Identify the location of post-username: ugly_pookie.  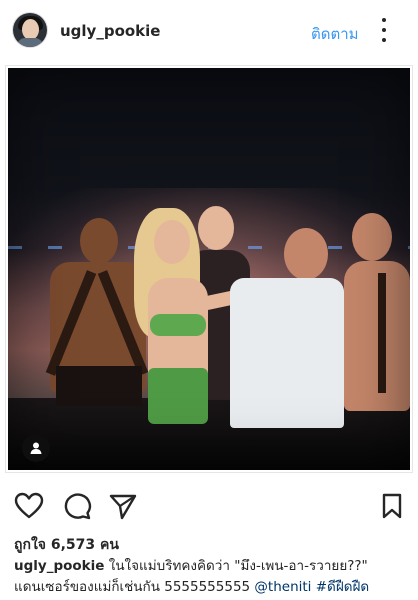
(110, 31).